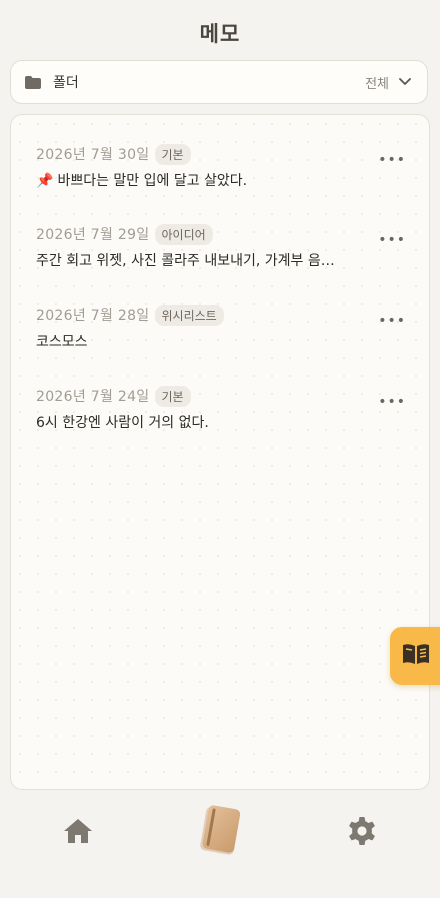 The height and width of the screenshot is (898, 440). I want to click on folder-selector: 폴더 전체, so click(219, 82).